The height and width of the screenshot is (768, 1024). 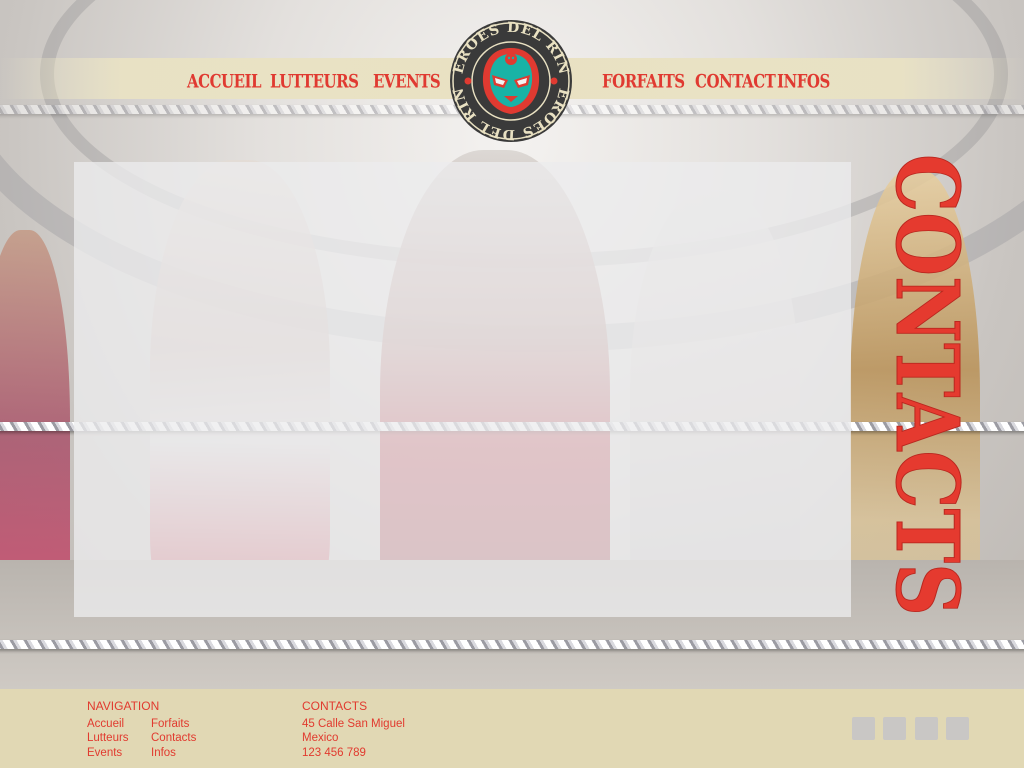 What do you see at coordinates (163, 753) in the screenshot?
I see `footer-link-infos: Infos` at bounding box center [163, 753].